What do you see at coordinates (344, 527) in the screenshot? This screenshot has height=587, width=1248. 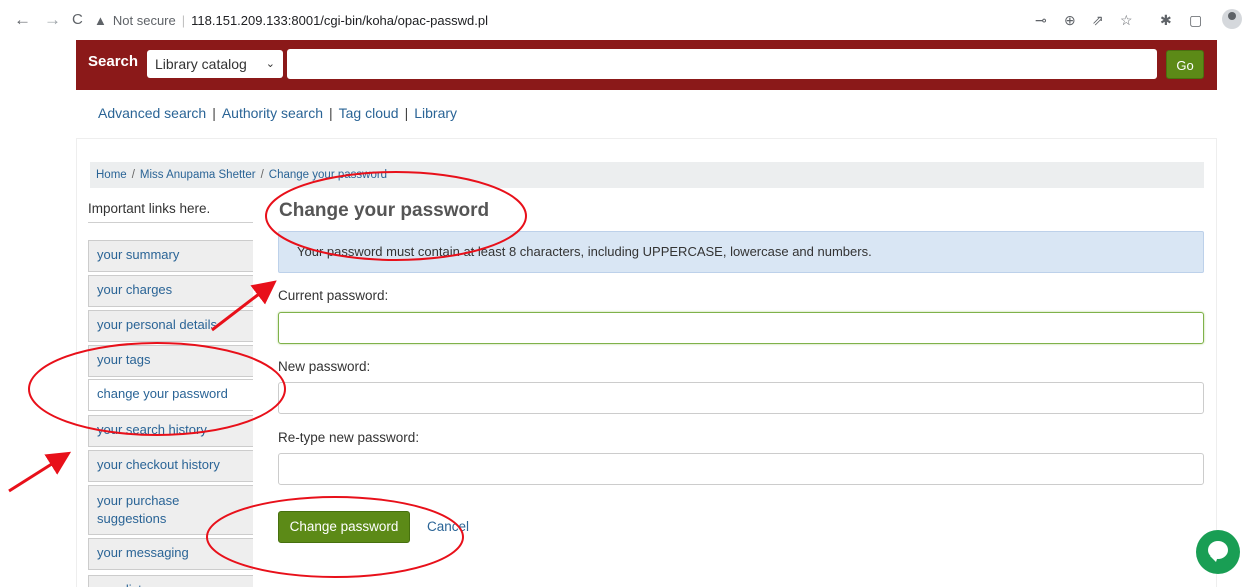 I see `change-password-button: Change password` at bounding box center [344, 527].